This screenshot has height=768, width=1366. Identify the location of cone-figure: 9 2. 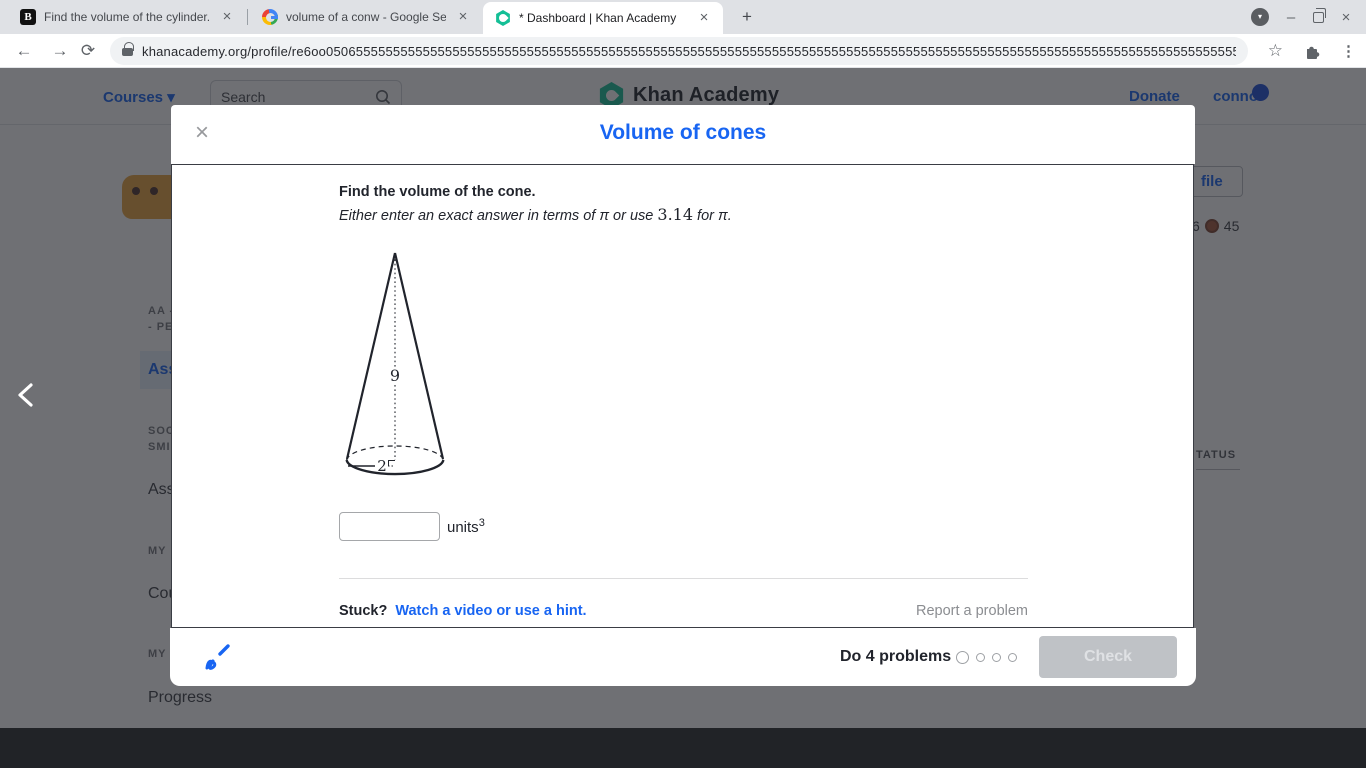
(395, 364).